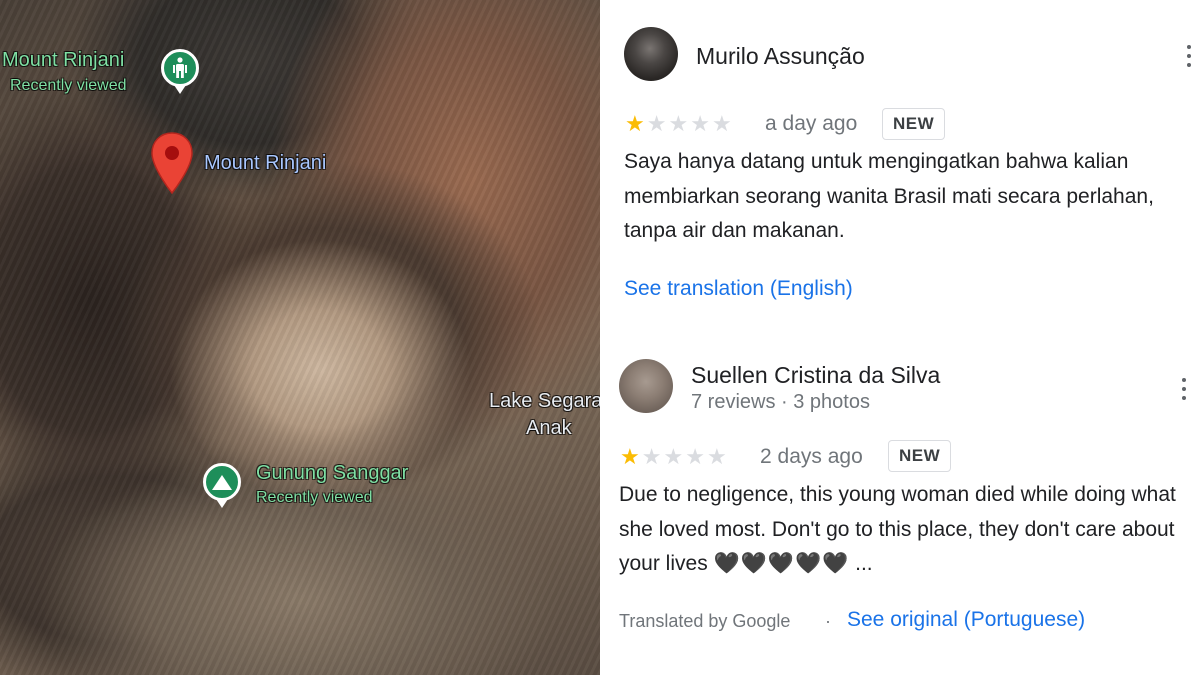 The image size is (1200, 675). I want to click on map-label-lake-line1: Lake Segara, so click(544, 401).